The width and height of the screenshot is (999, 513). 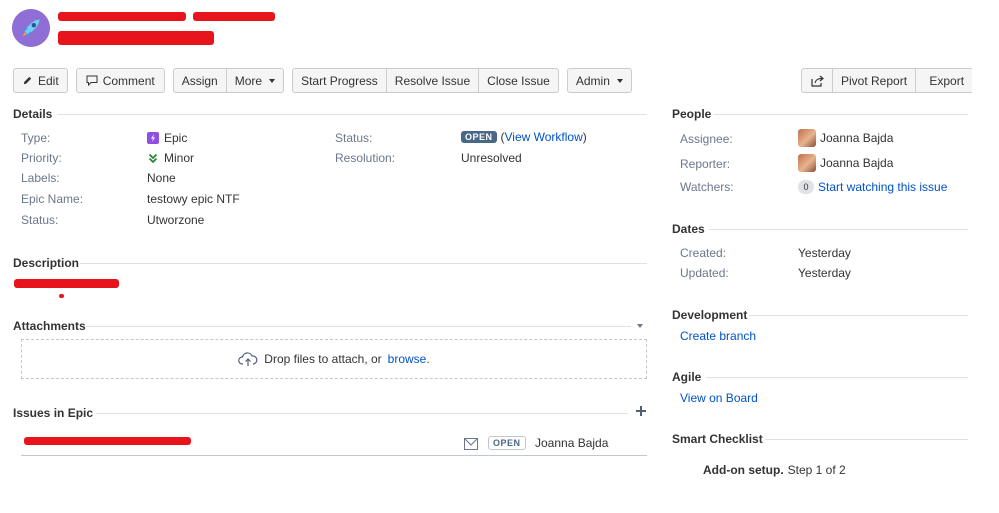 I want to click on watchers-value: 0 Start watching this issue, so click(x=872, y=187).